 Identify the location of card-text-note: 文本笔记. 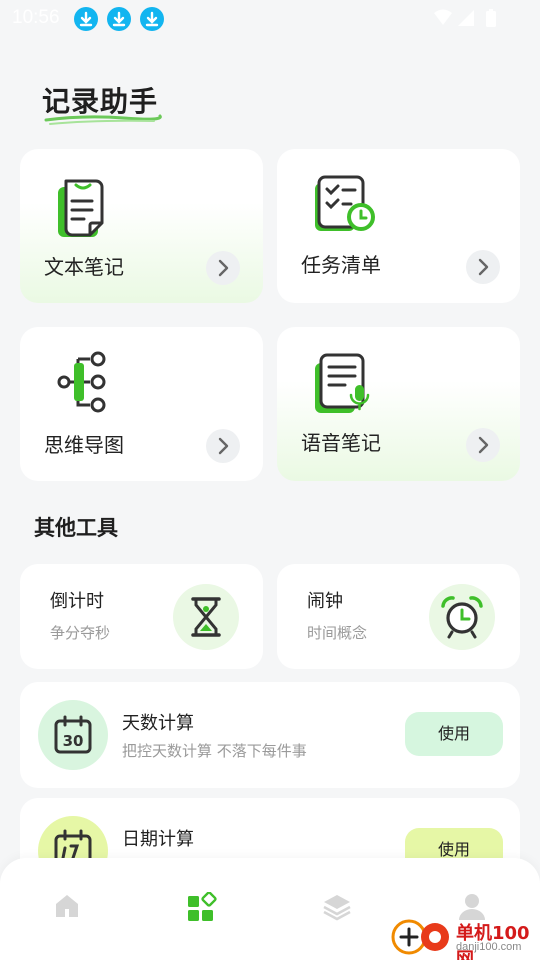
(141, 226).